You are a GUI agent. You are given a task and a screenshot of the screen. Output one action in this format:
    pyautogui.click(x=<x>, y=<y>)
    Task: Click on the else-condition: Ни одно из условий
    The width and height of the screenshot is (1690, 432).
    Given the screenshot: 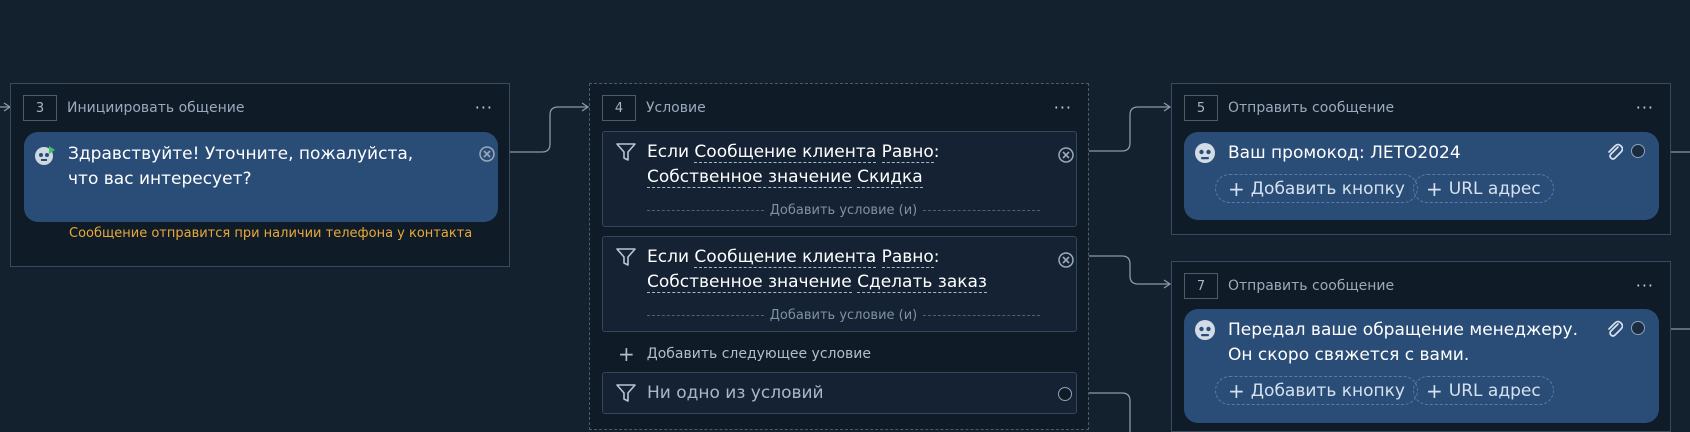 What is the action you would take?
    pyautogui.click(x=839, y=393)
    